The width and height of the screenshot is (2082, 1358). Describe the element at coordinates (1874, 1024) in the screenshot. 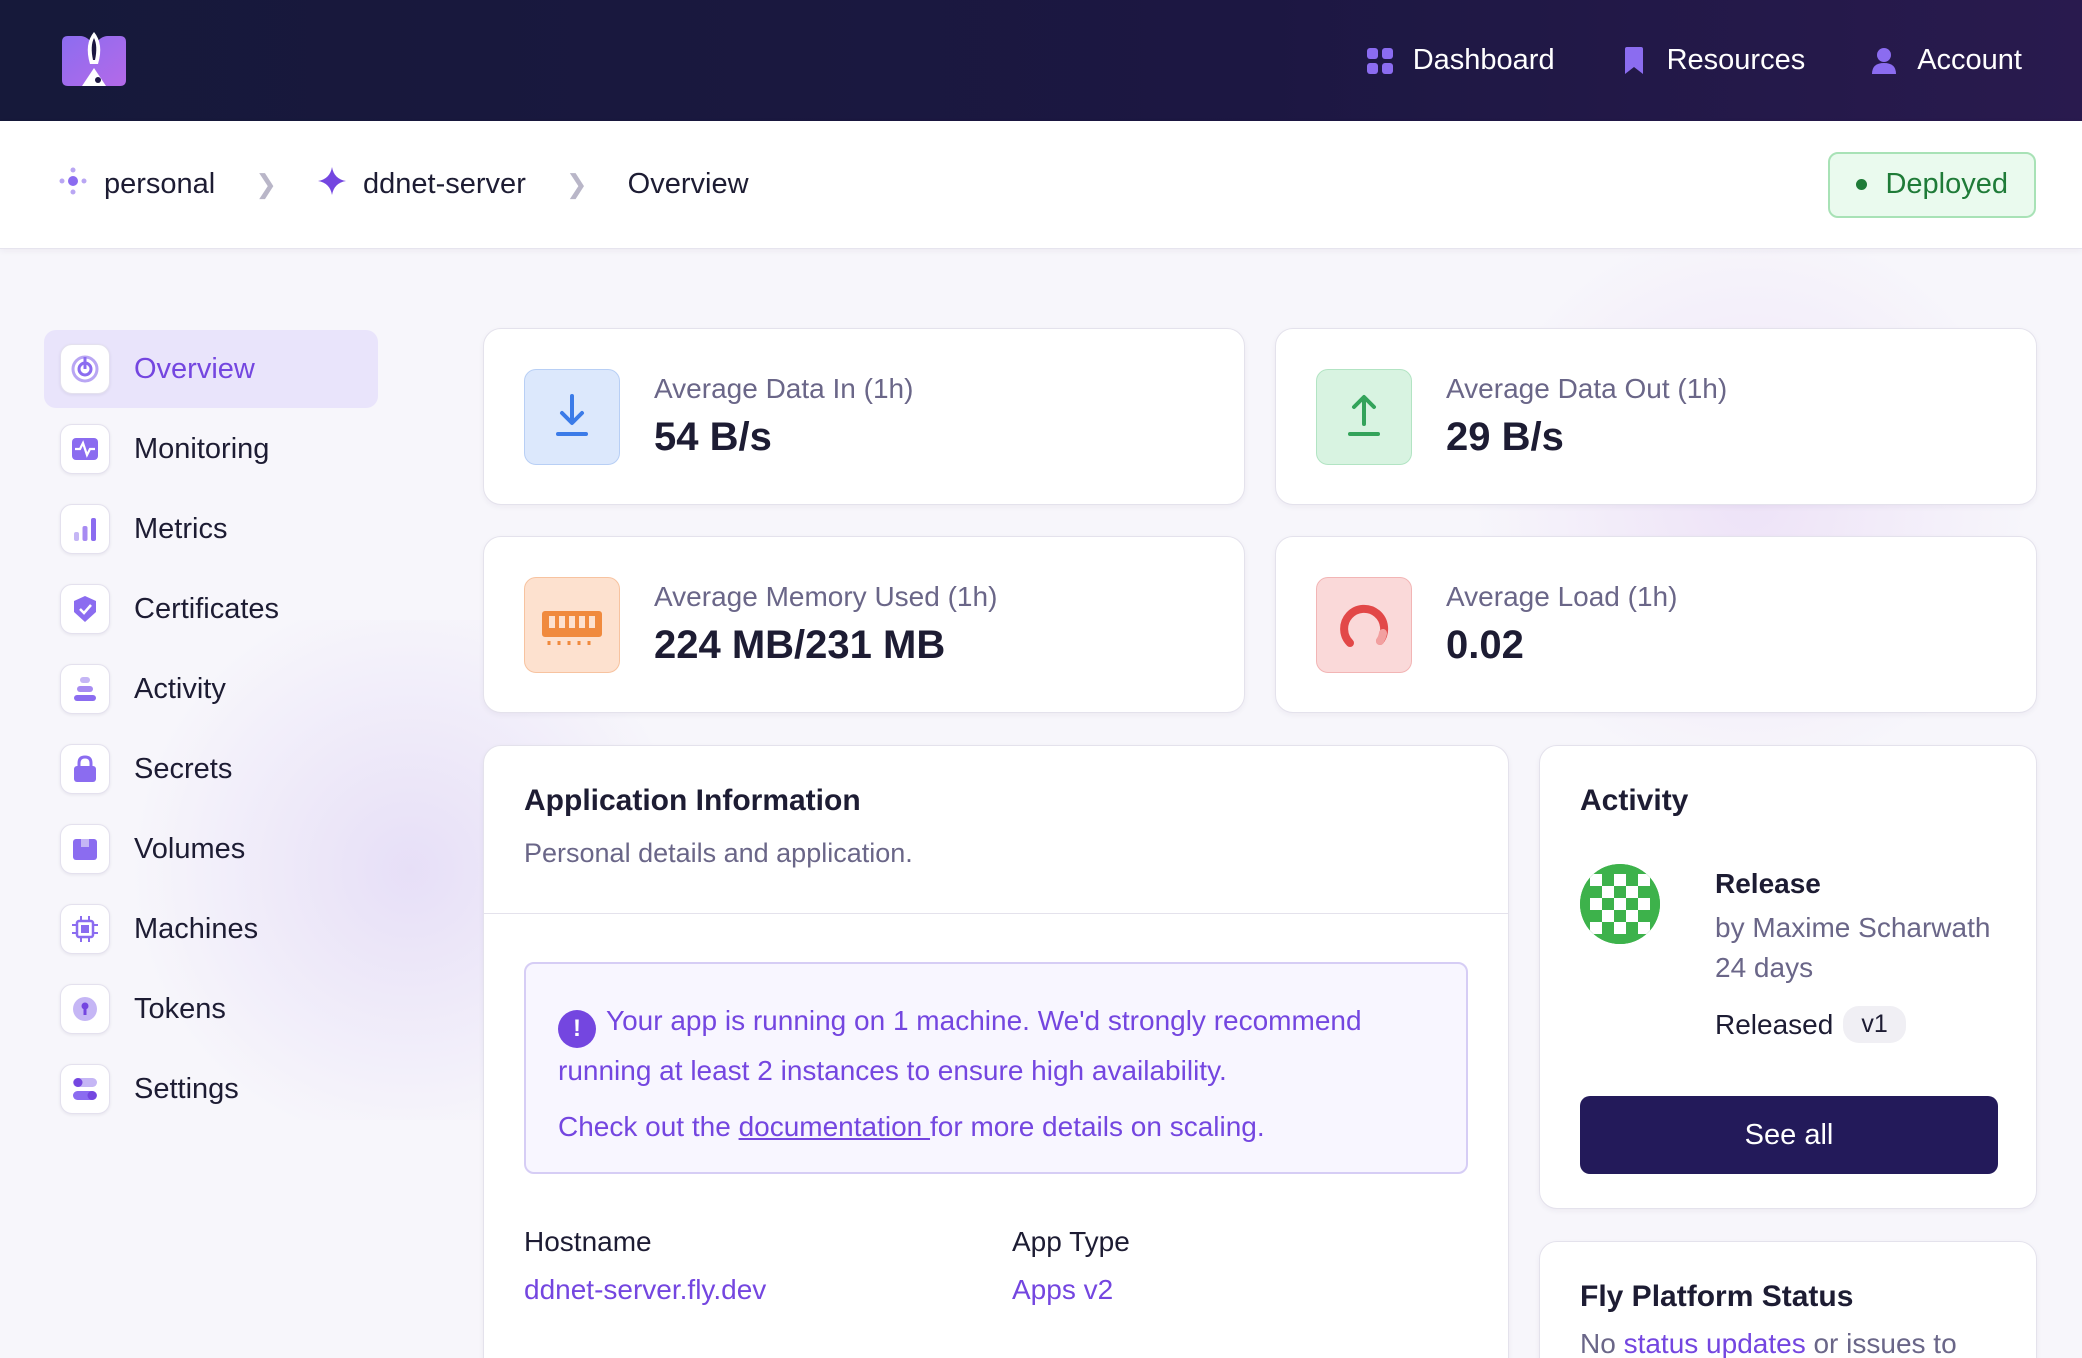

I see `version-badge: v1` at that location.